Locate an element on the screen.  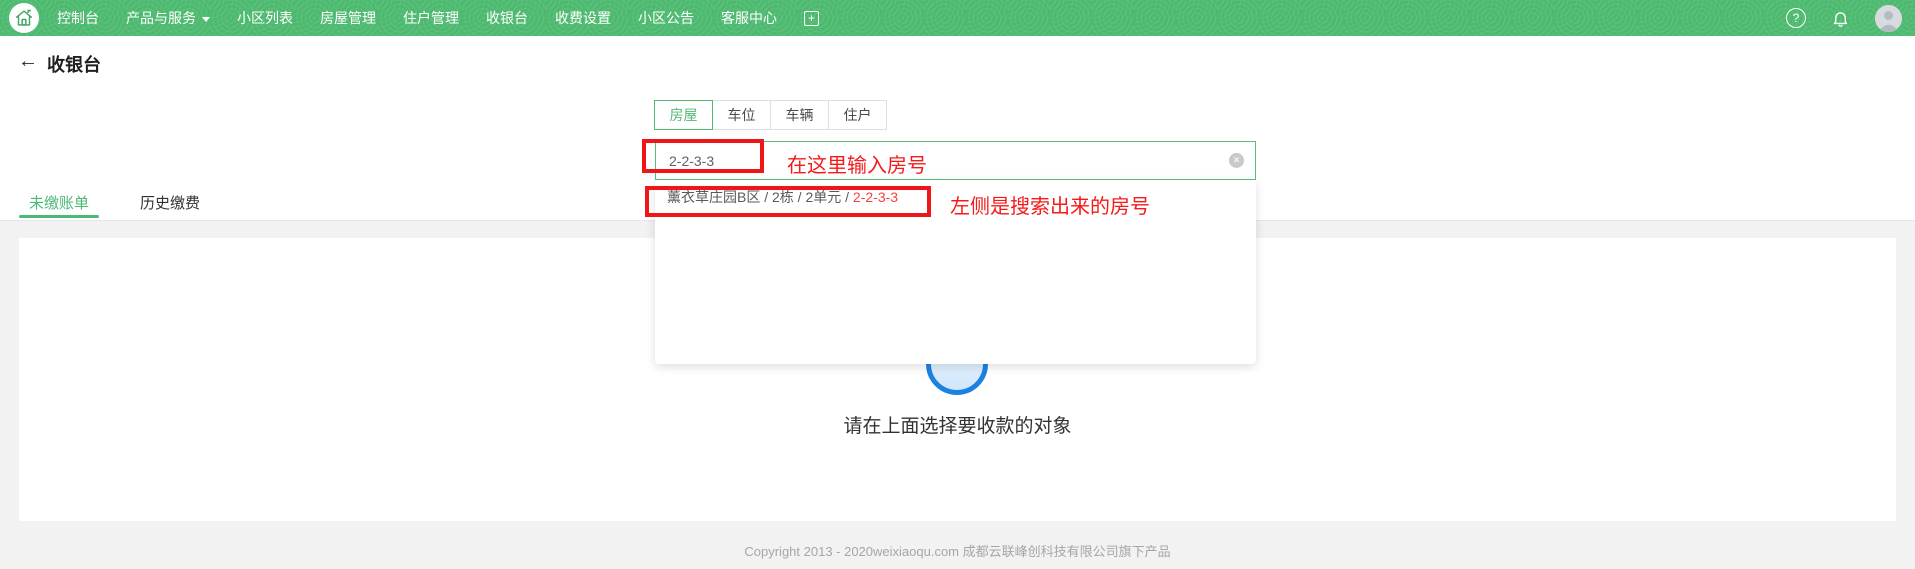
navbar-right: ? is located at coordinates (1844, 18).